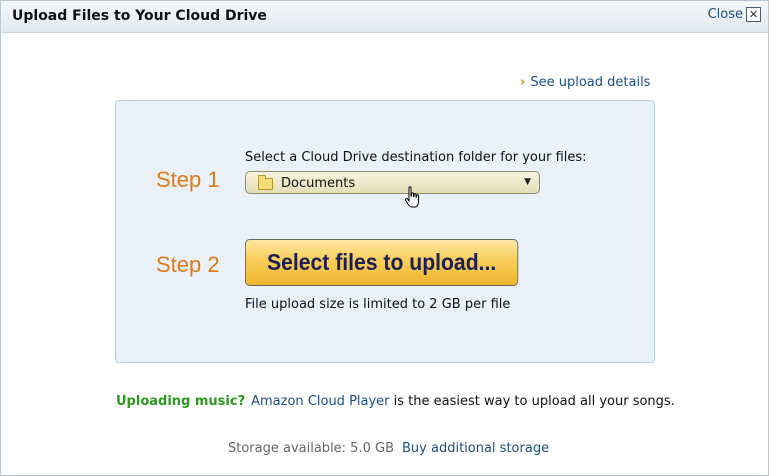  I want to click on step-1-label: Step 1, so click(188, 179).